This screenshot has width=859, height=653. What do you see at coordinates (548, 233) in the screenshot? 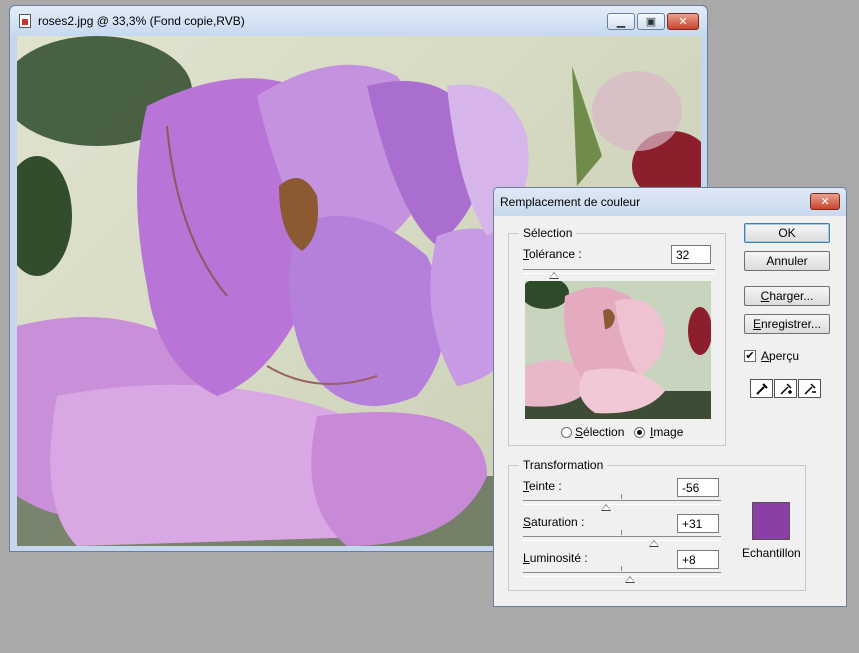
I see `selection-legend: Sélection` at bounding box center [548, 233].